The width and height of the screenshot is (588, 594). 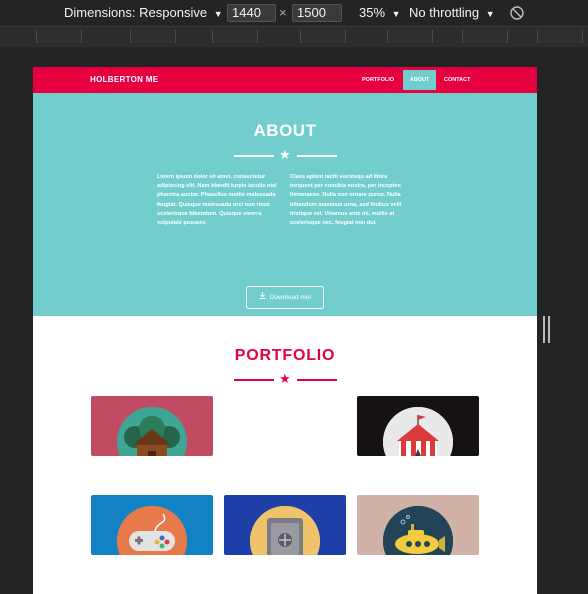 What do you see at coordinates (285, 80) in the screenshot?
I see `site-navbar: HOLBERTON ME PORTFOLIO ABOUT CONTACT` at bounding box center [285, 80].